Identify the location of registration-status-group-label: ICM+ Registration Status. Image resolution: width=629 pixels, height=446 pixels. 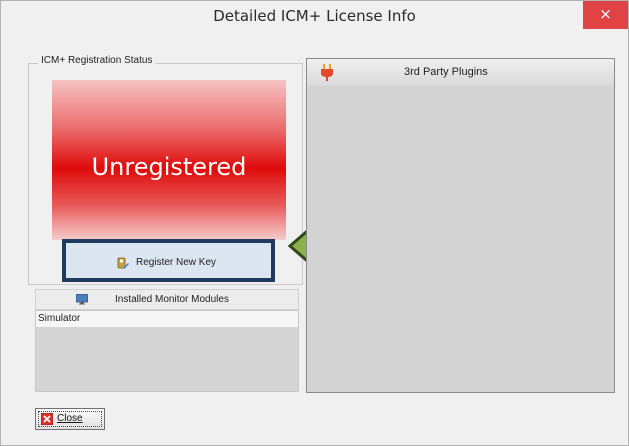
(97, 60).